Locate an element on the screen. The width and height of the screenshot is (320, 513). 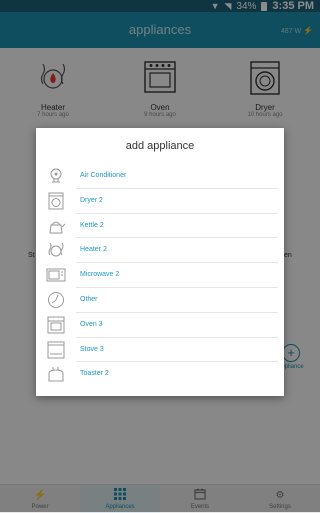
list-item-label: Kettle 2 is located at coordinates (92, 225).